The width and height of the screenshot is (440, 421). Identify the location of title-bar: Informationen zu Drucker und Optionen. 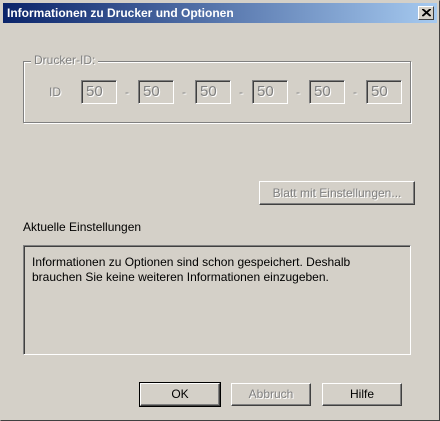
(220, 13).